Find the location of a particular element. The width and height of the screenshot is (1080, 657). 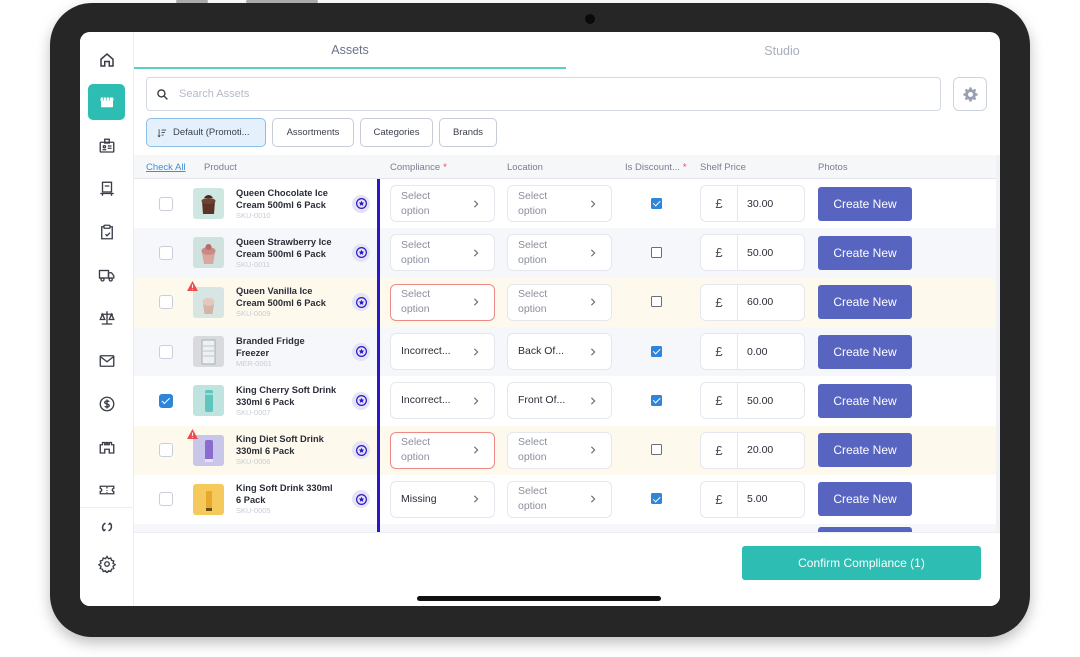

assortments-chip: Assortments is located at coordinates (313, 132).